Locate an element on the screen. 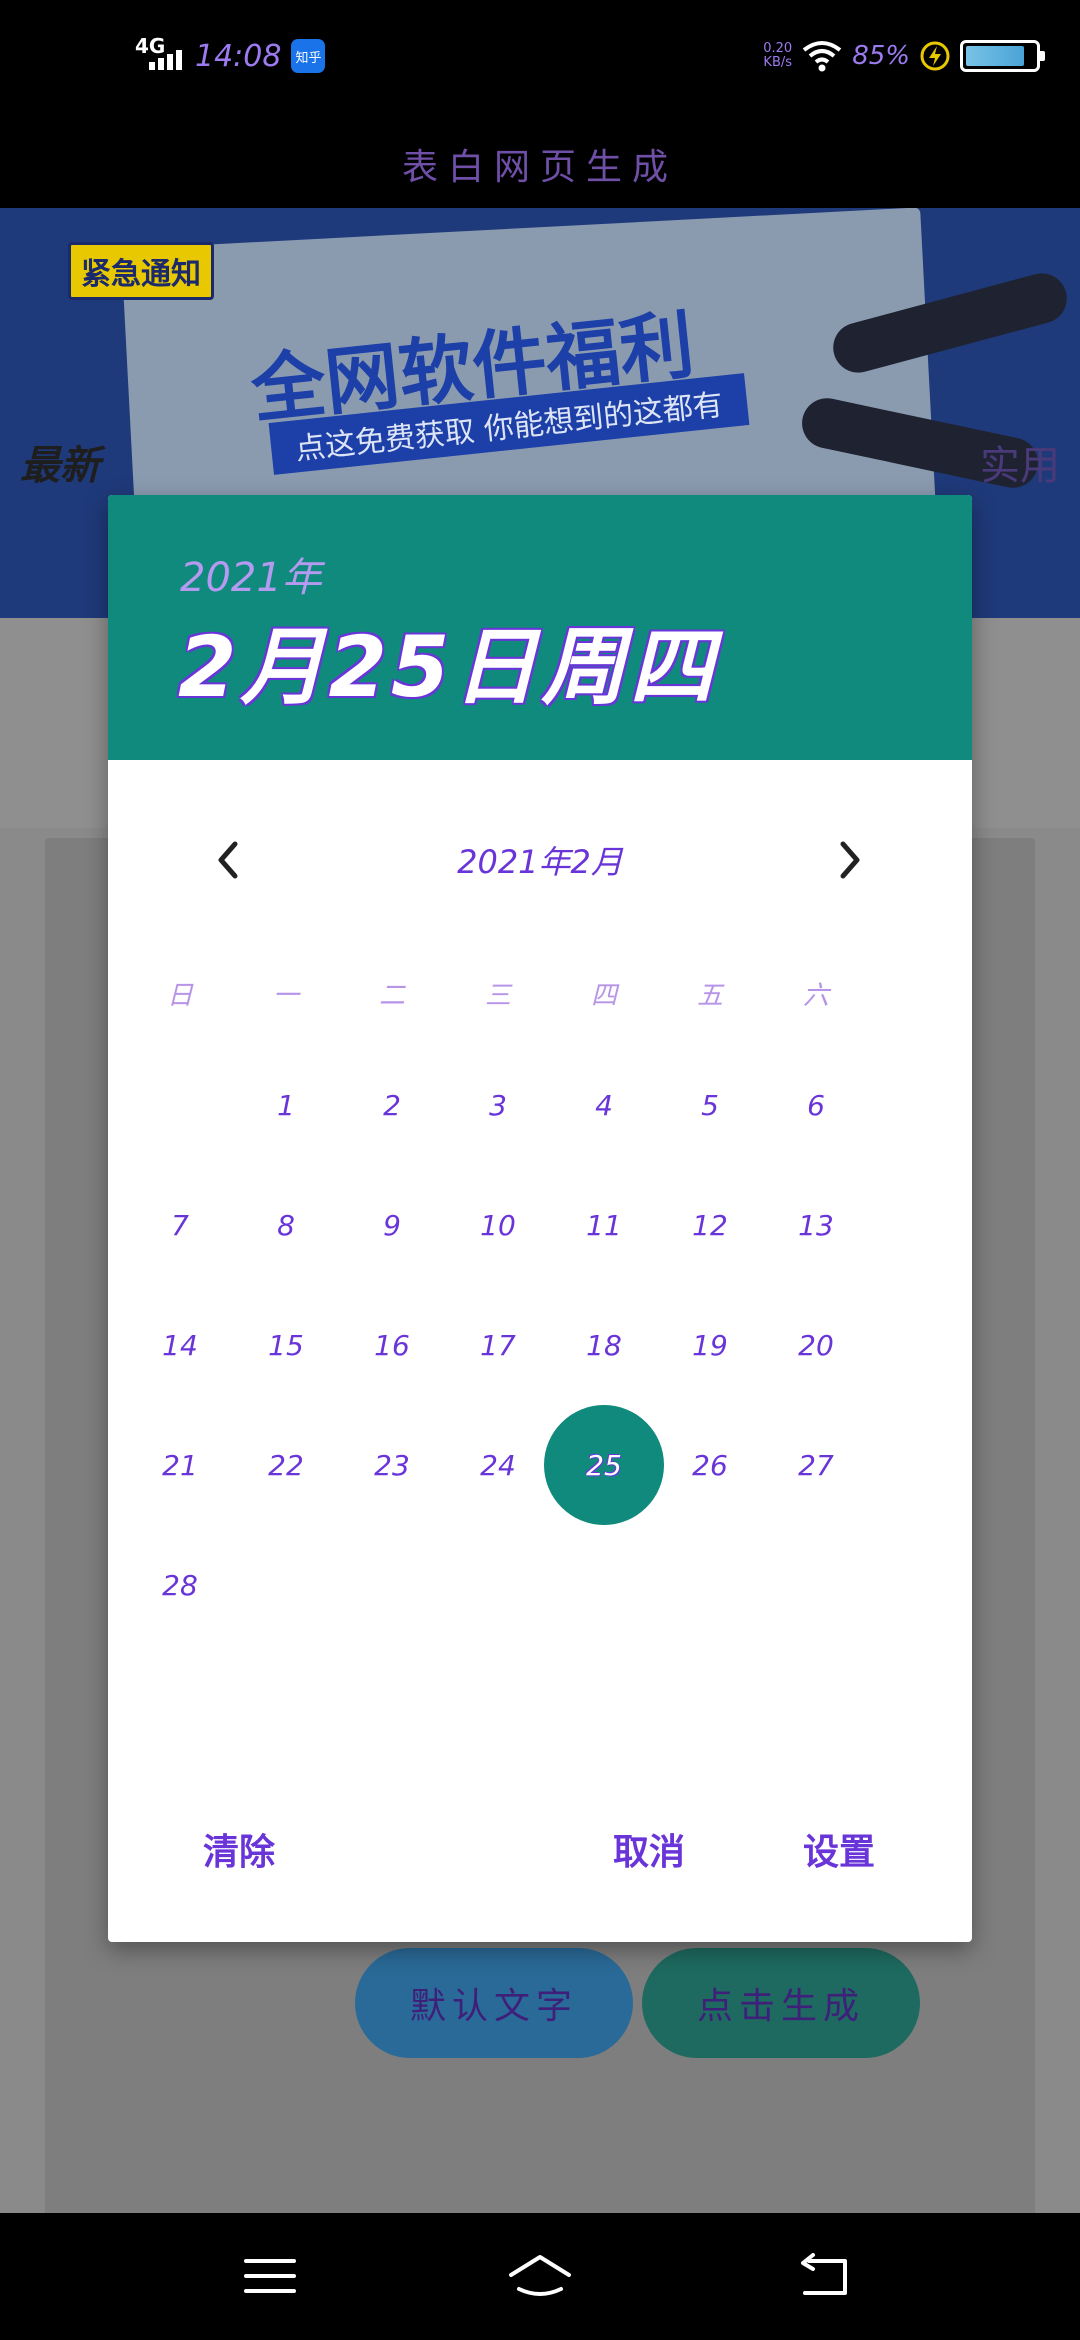  dialog-actions: 清除 取消 设置 is located at coordinates (540, 1853).